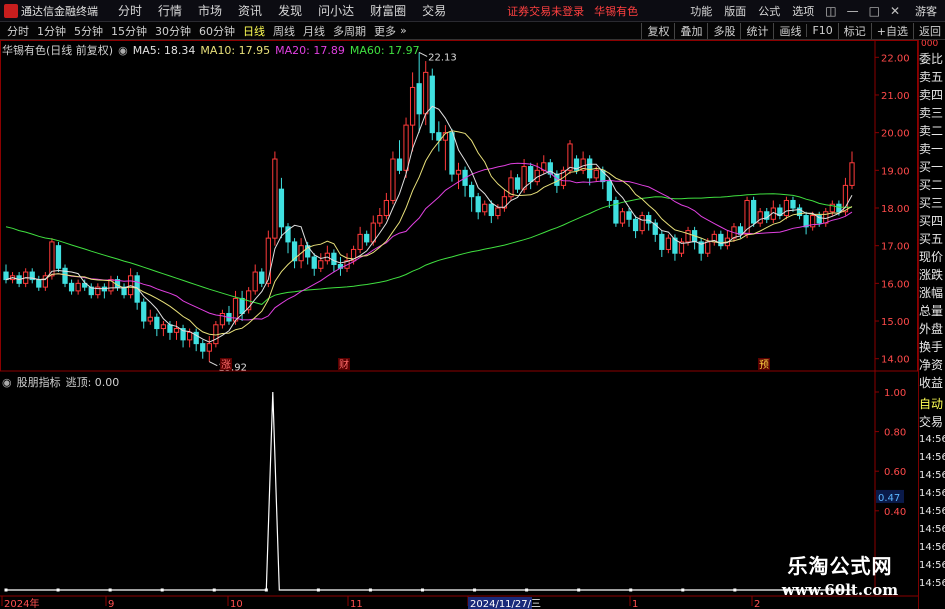 The width and height of the screenshot is (945, 609). I want to click on tool-draw-button: 画线, so click(789, 30).